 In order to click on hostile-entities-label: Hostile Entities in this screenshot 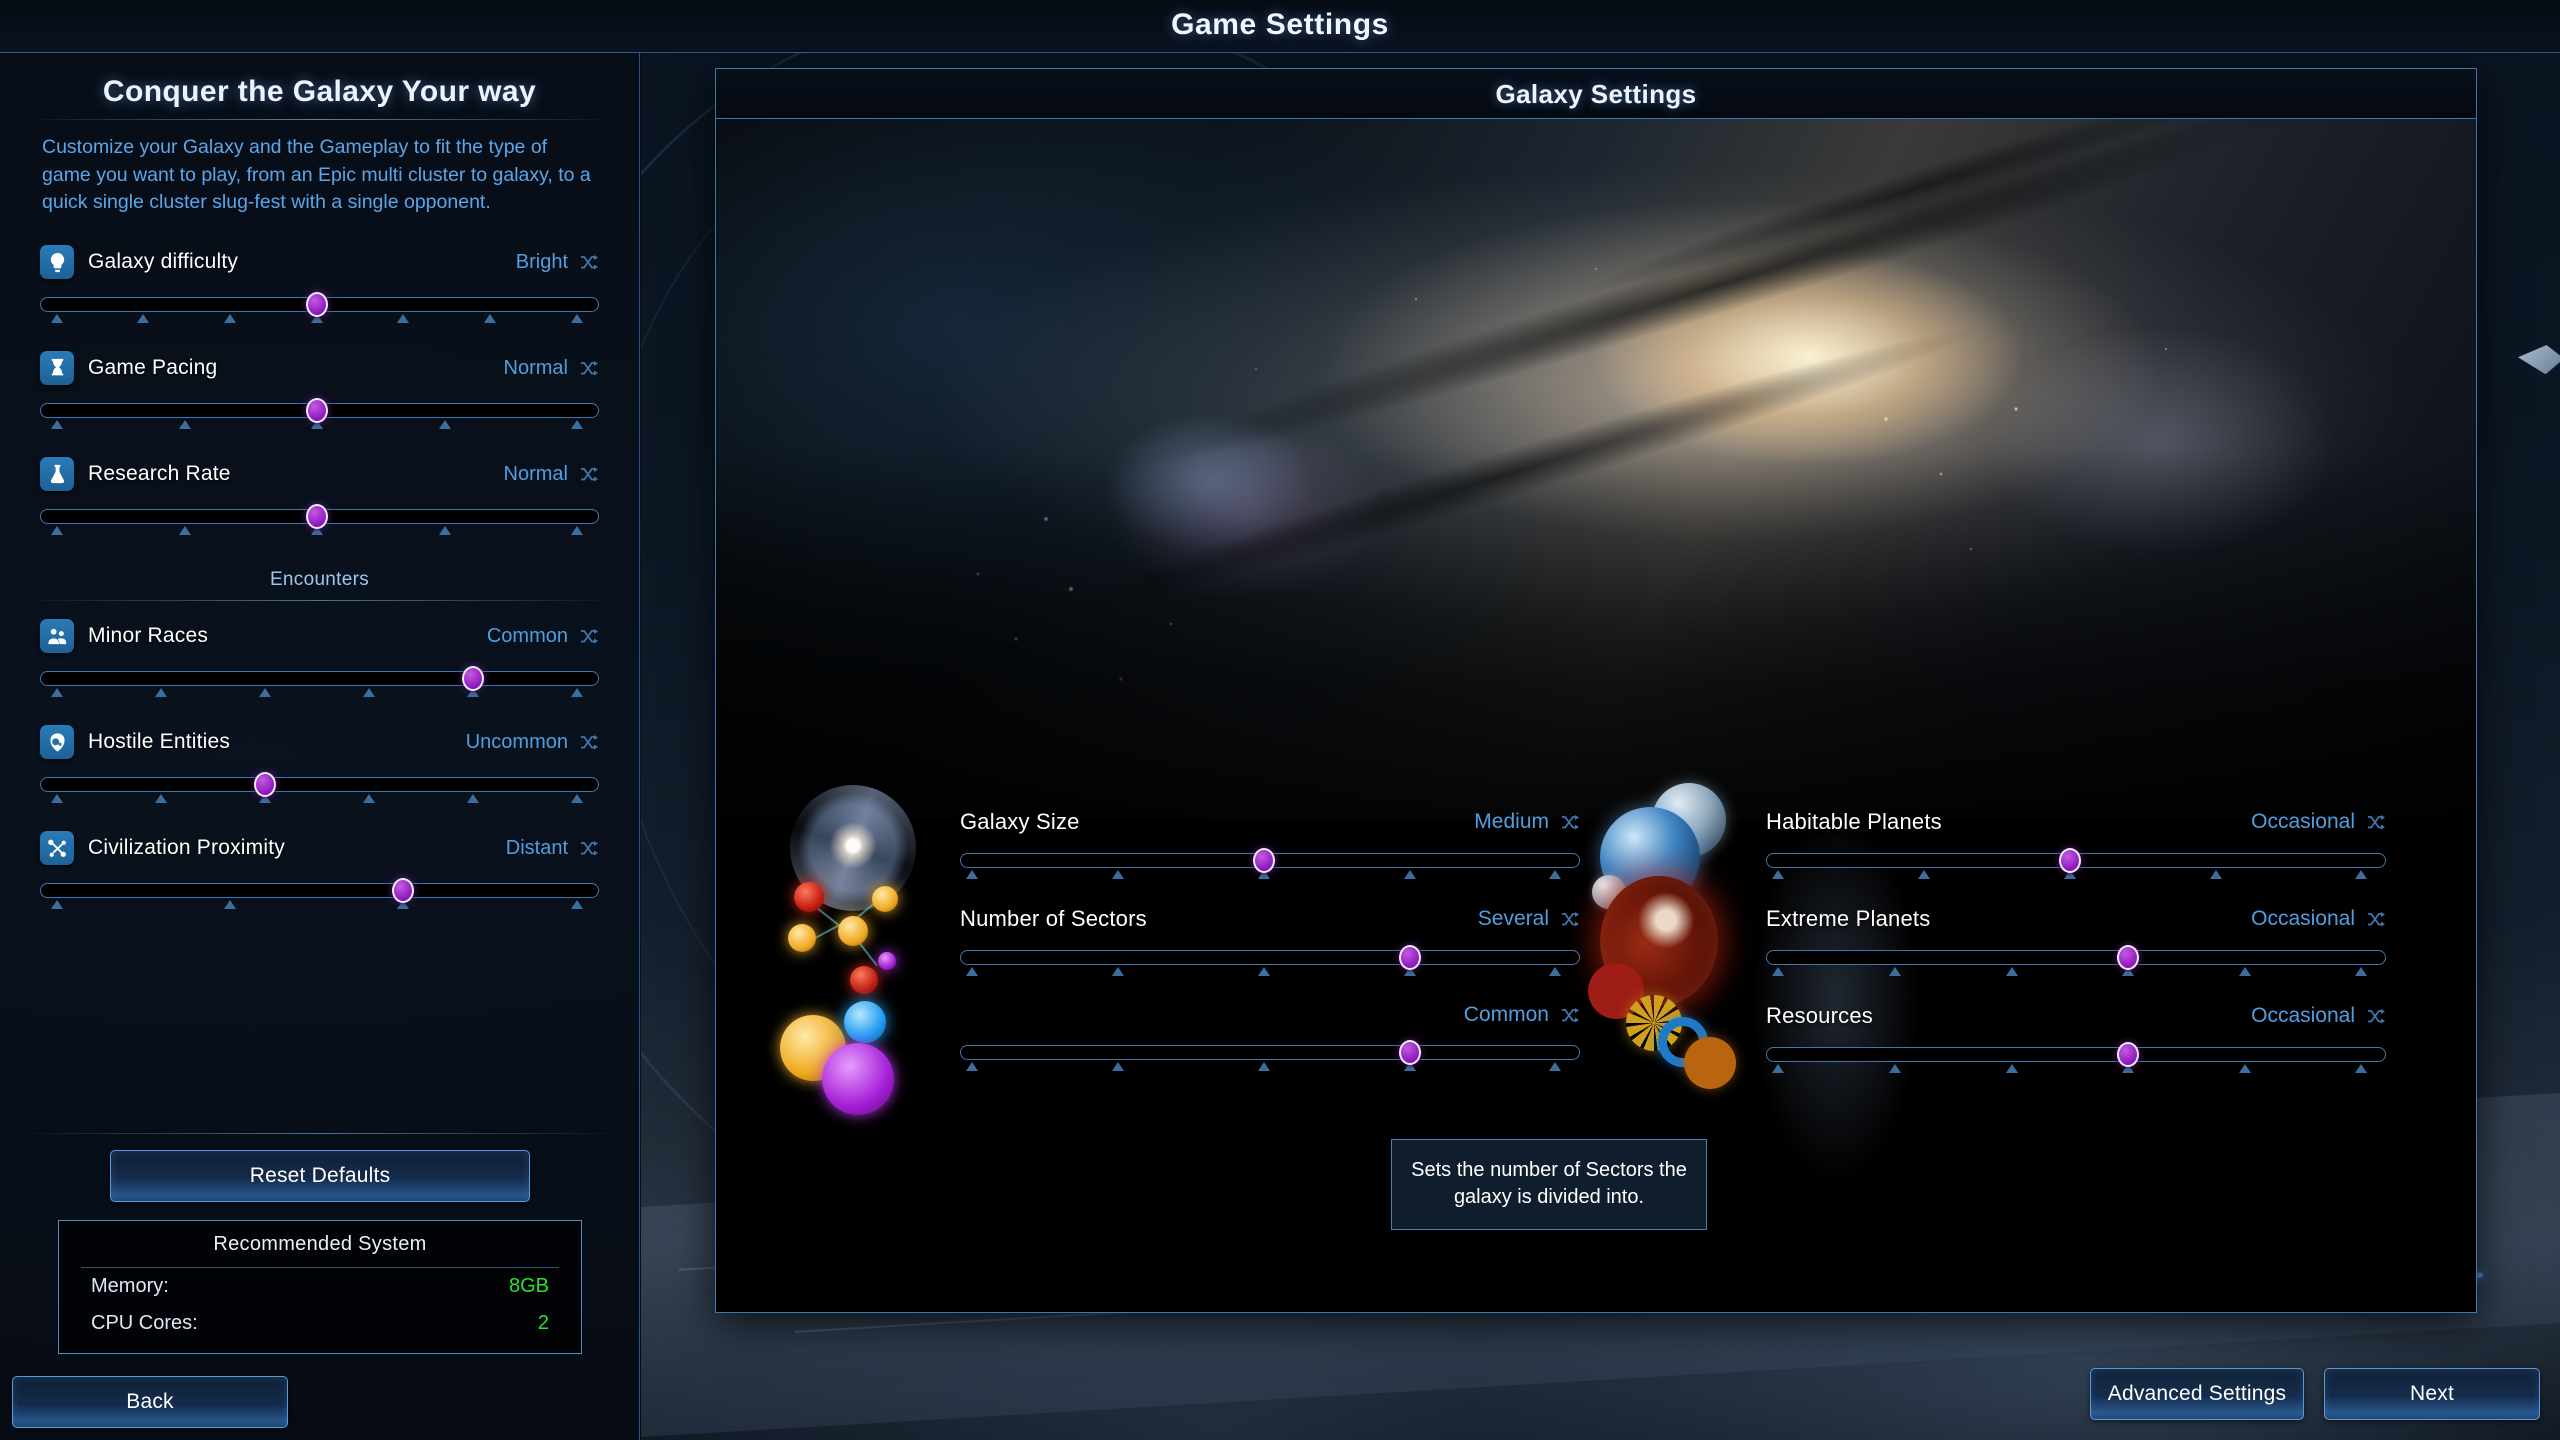, I will do `click(159, 742)`.